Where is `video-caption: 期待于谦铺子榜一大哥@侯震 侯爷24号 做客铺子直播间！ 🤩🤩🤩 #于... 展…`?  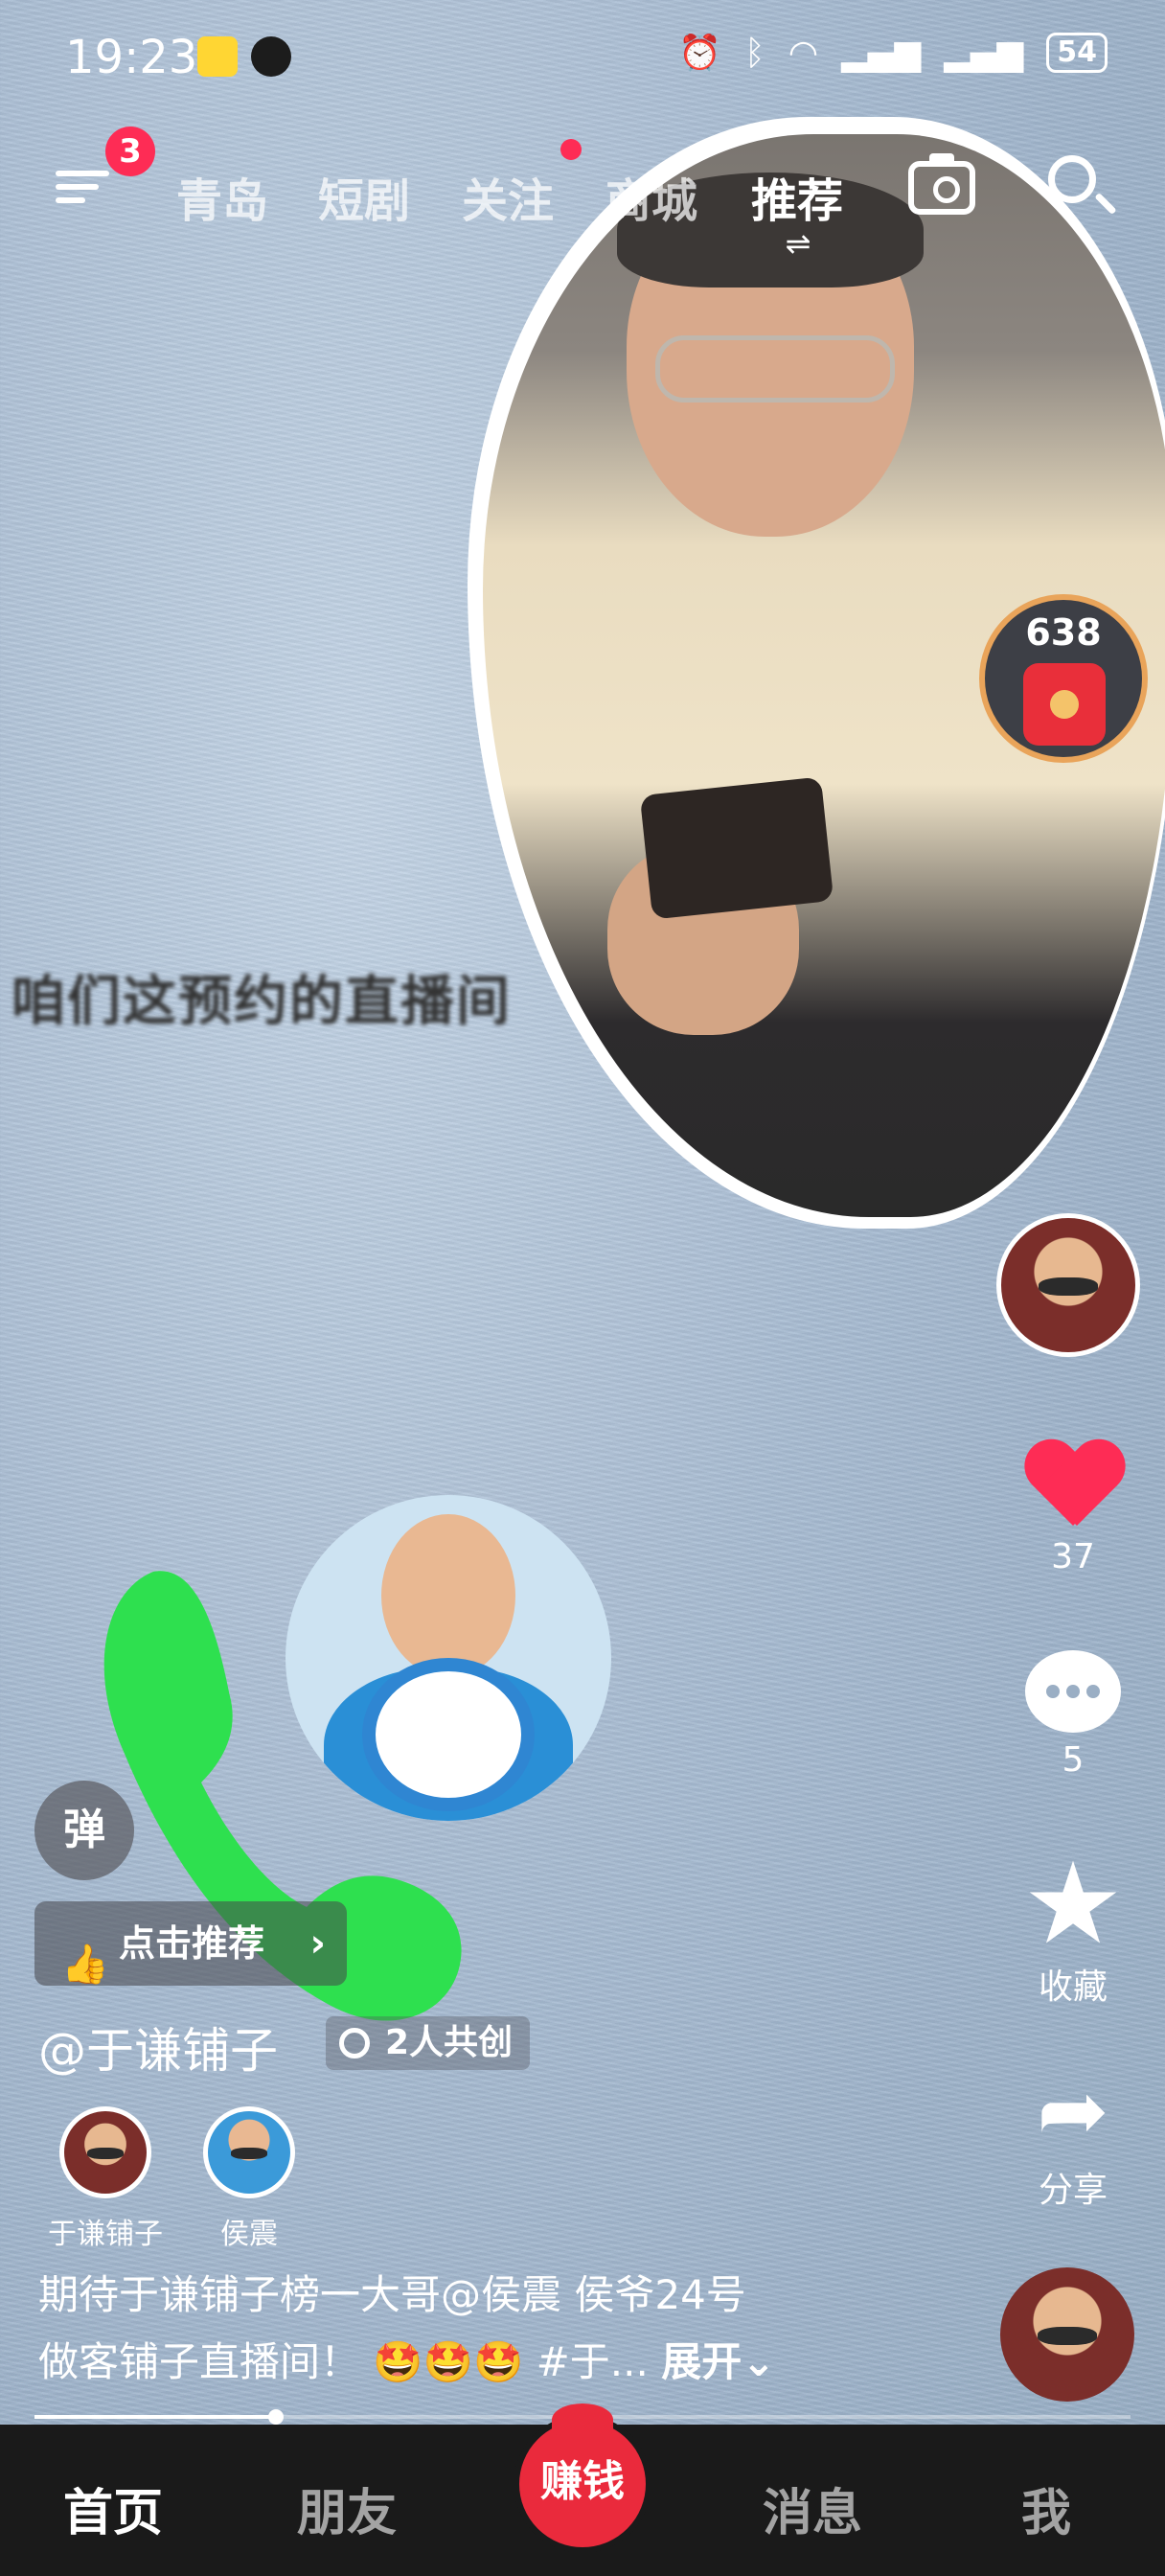
video-caption: 期待于谦铺子榜一大哥@侯震 侯爷24号 做客铺子直播间！ 🤩🤩🤩 #于... 展… is located at coordinates (450, 2329).